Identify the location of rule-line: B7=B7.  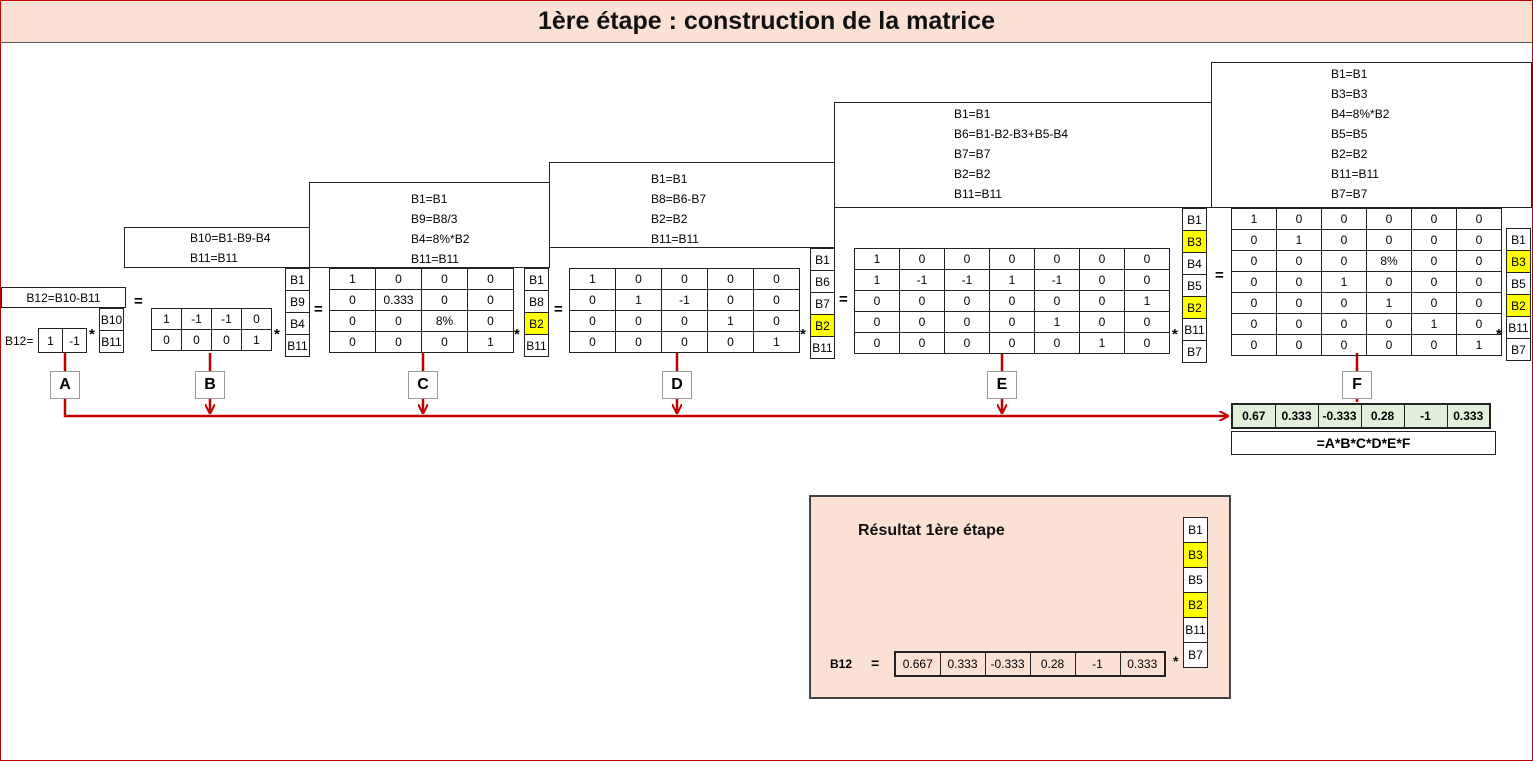
(972, 154).